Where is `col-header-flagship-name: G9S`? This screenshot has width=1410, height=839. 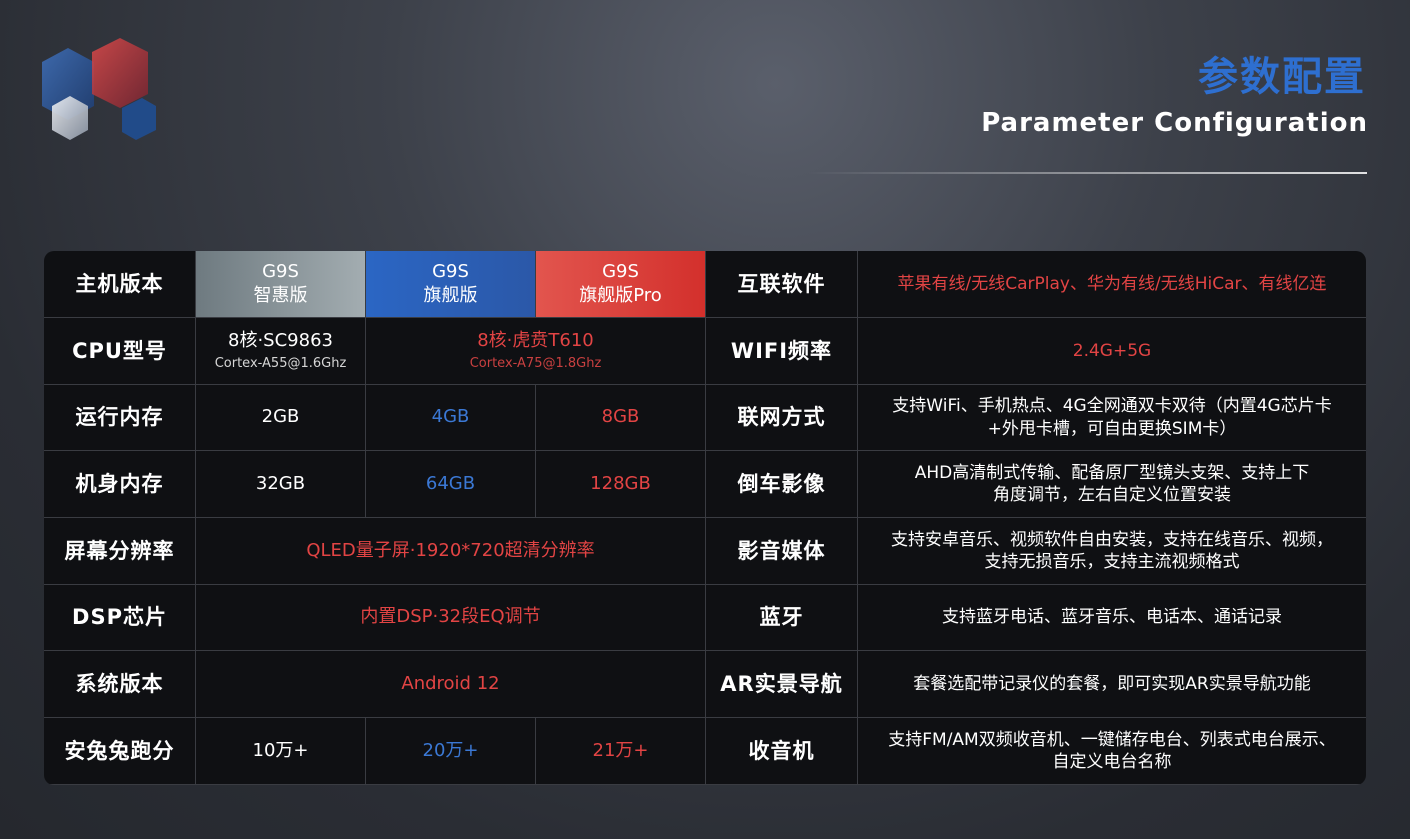 col-header-flagship-name: G9S is located at coordinates (450, 271).